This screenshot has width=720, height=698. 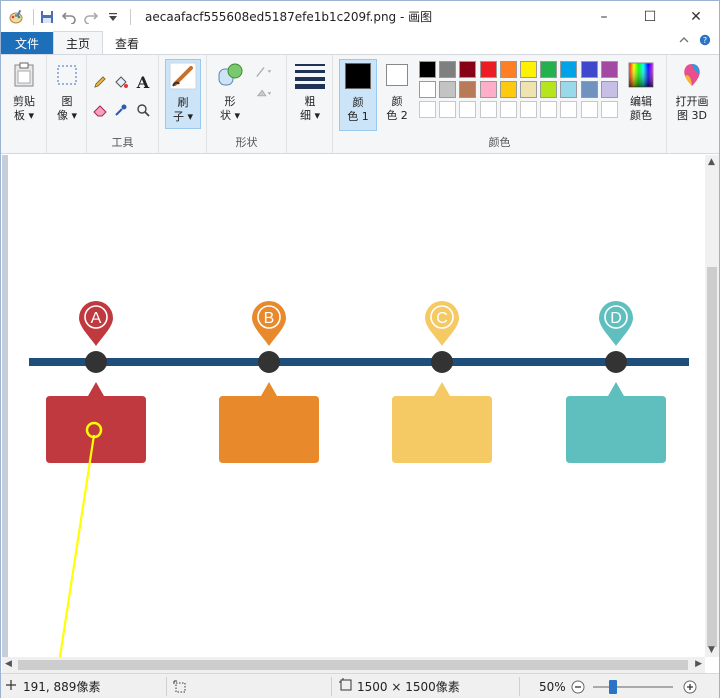 I want to click on vertical-scroll-thumb, so click(x=712, y=457).